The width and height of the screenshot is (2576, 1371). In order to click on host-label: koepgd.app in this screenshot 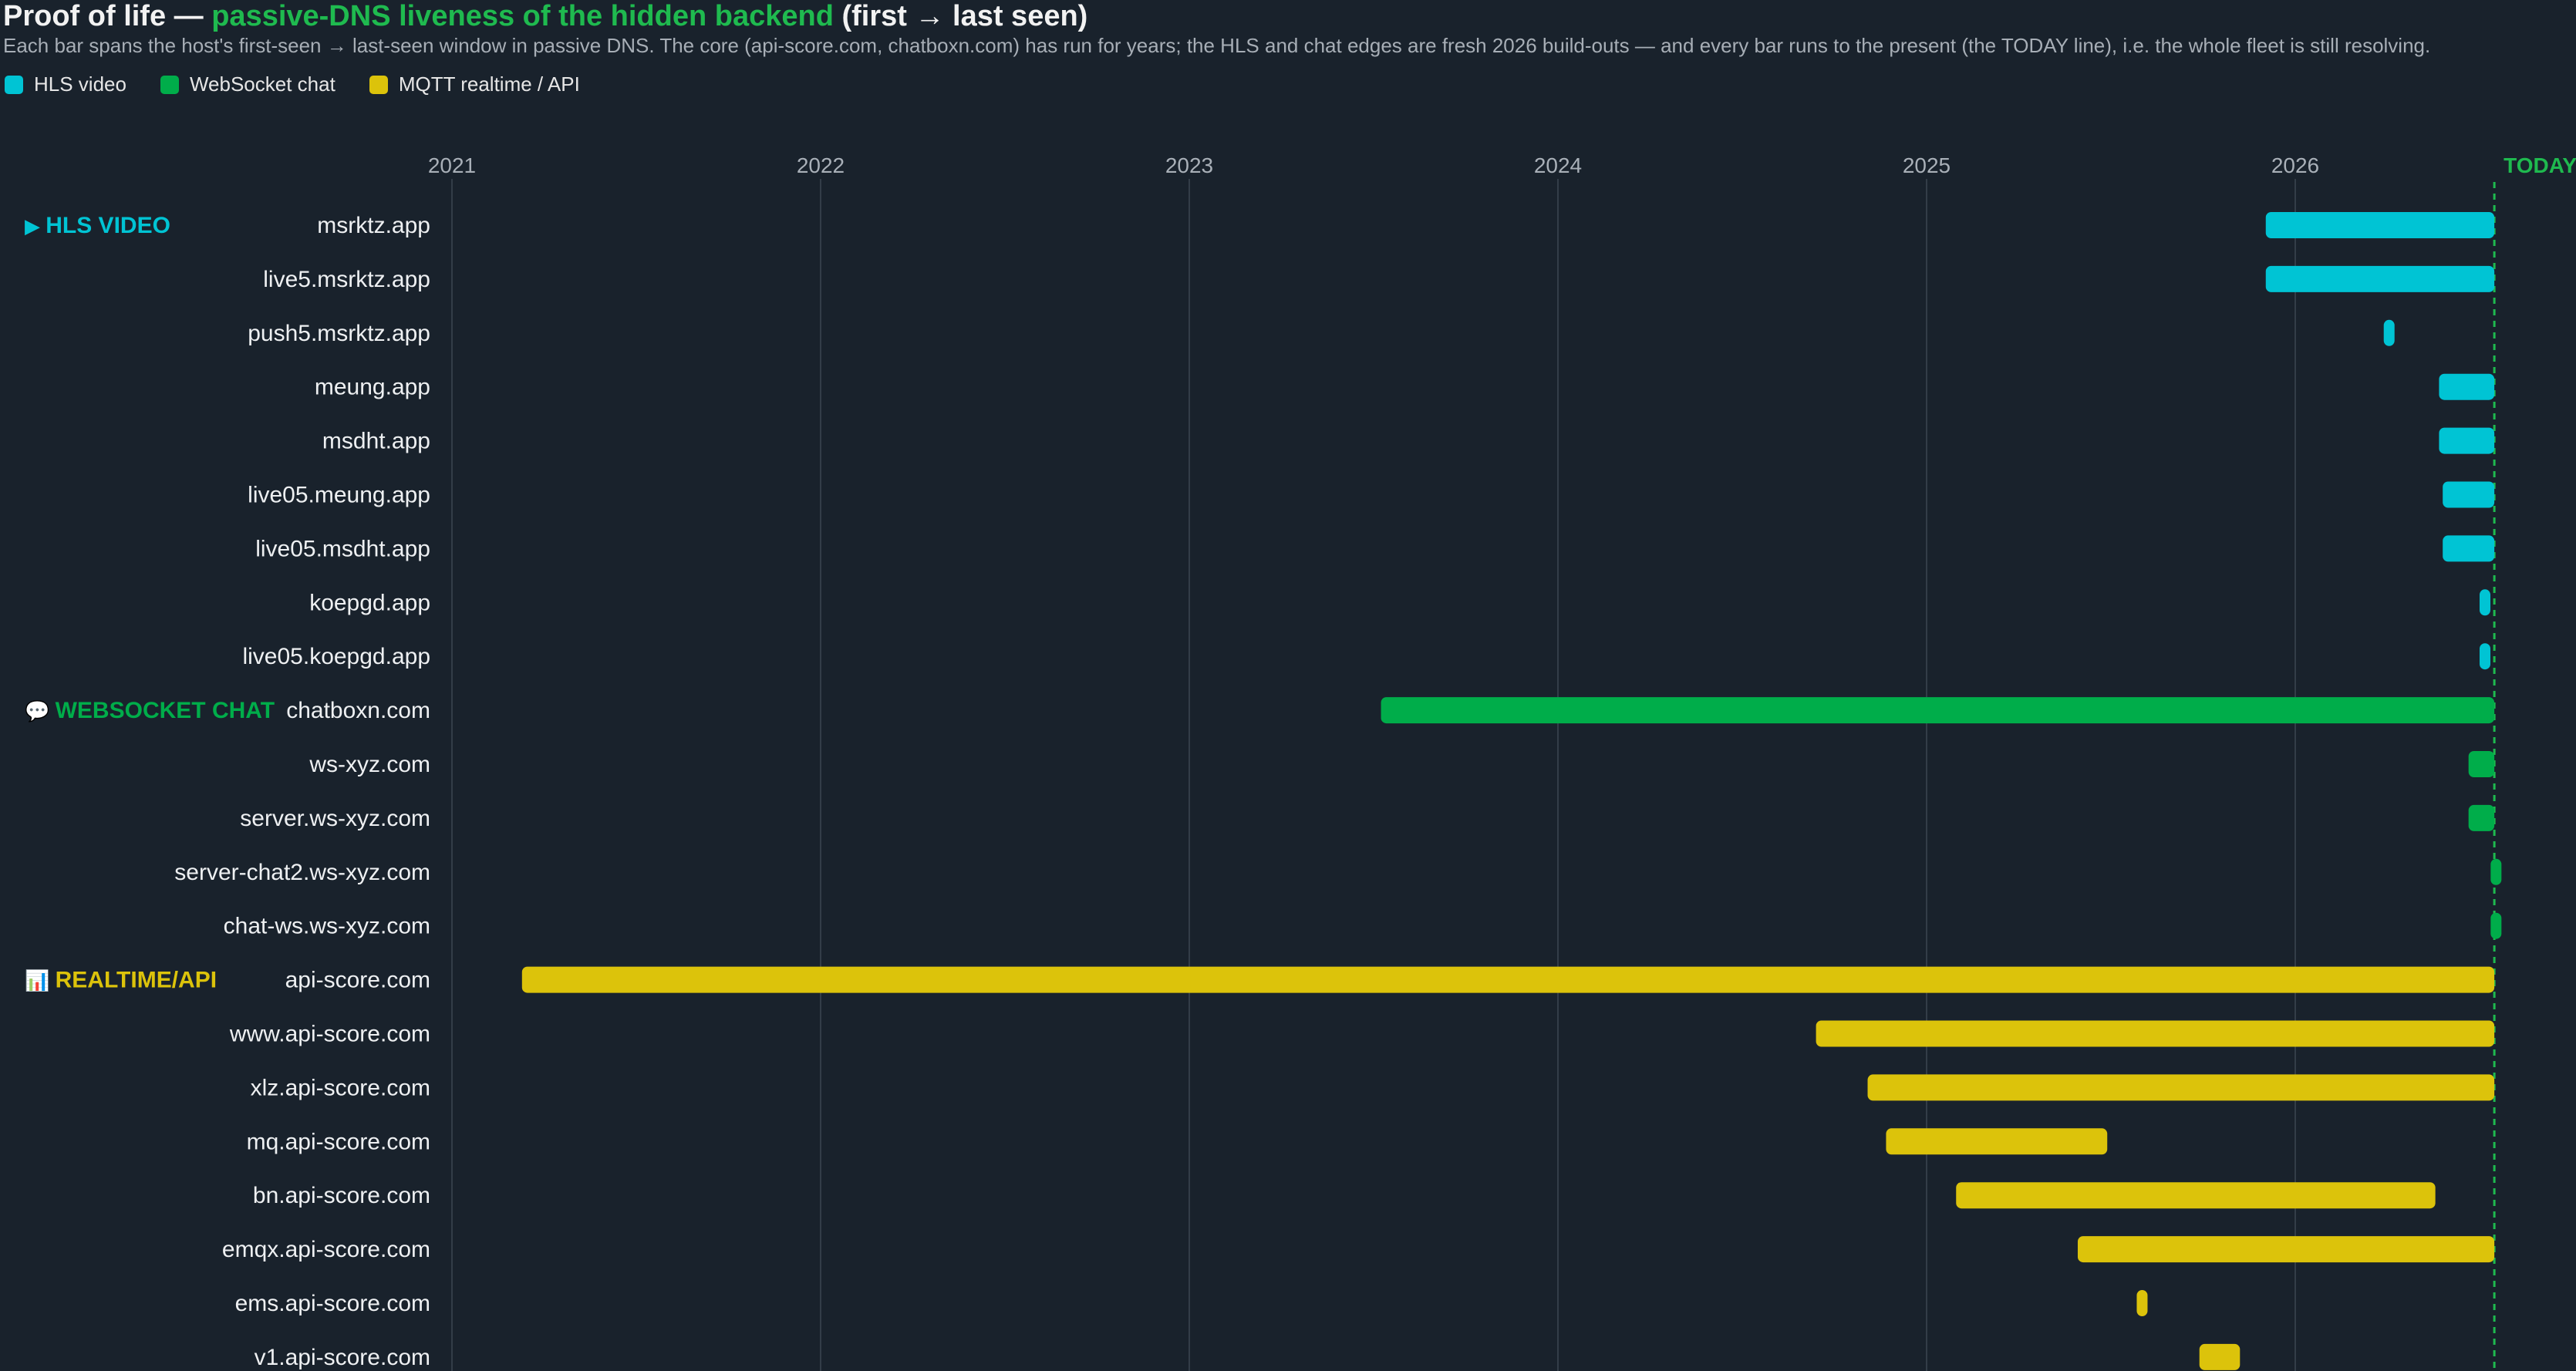, I will do `click(369, 603)`.